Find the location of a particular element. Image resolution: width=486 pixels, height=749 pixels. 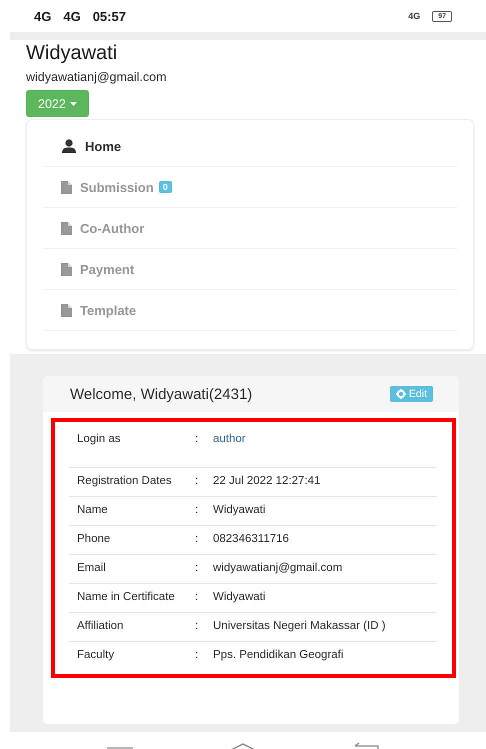

user-name: Widyawati is located at coordinates (72, 53).